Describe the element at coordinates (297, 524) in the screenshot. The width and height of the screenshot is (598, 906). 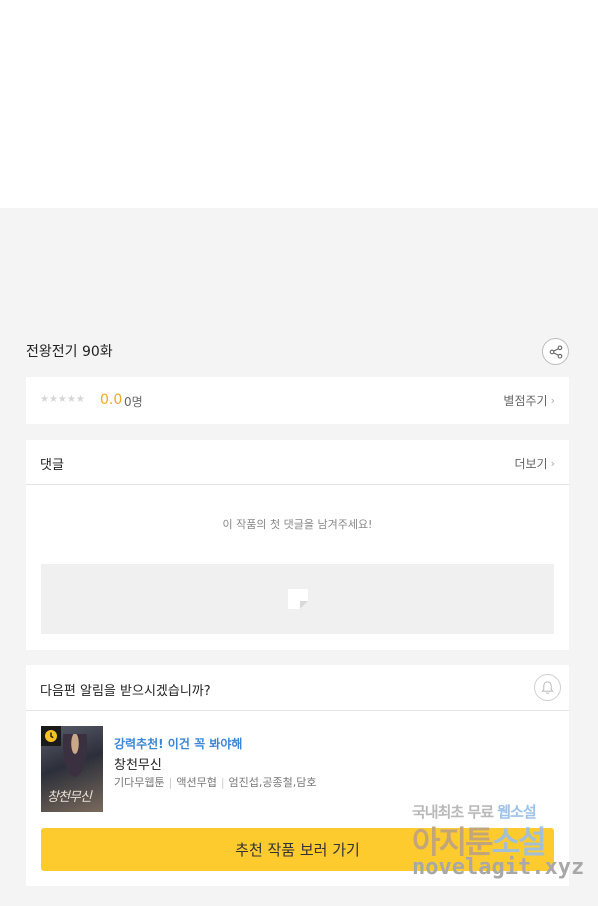
I see `comment-empty-message: 이 작품의 첫 댓글을 남겨주세요!` at that location.